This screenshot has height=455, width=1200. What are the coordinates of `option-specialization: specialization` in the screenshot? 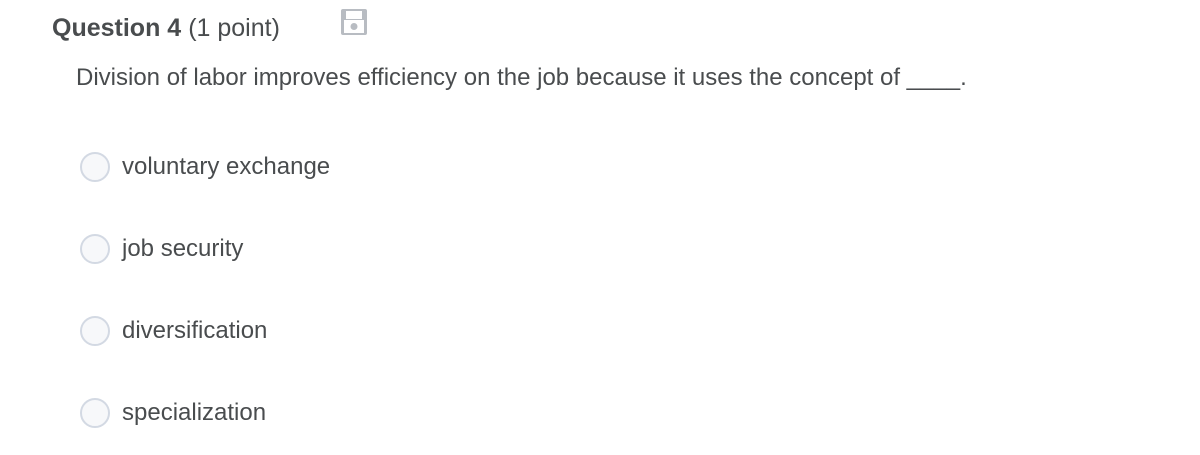 It's located at (205, 413).